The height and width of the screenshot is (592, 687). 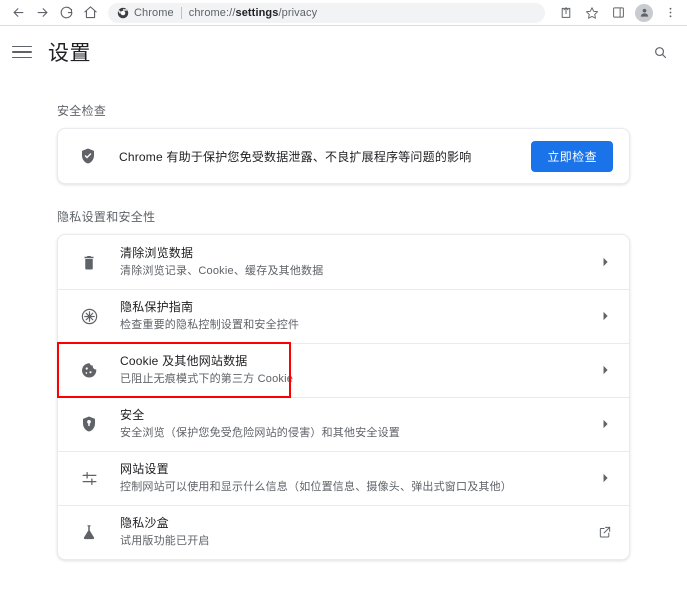 I want to click on address-bar: Chrome chrome://settings/privacy, so click(x=326, y=12).